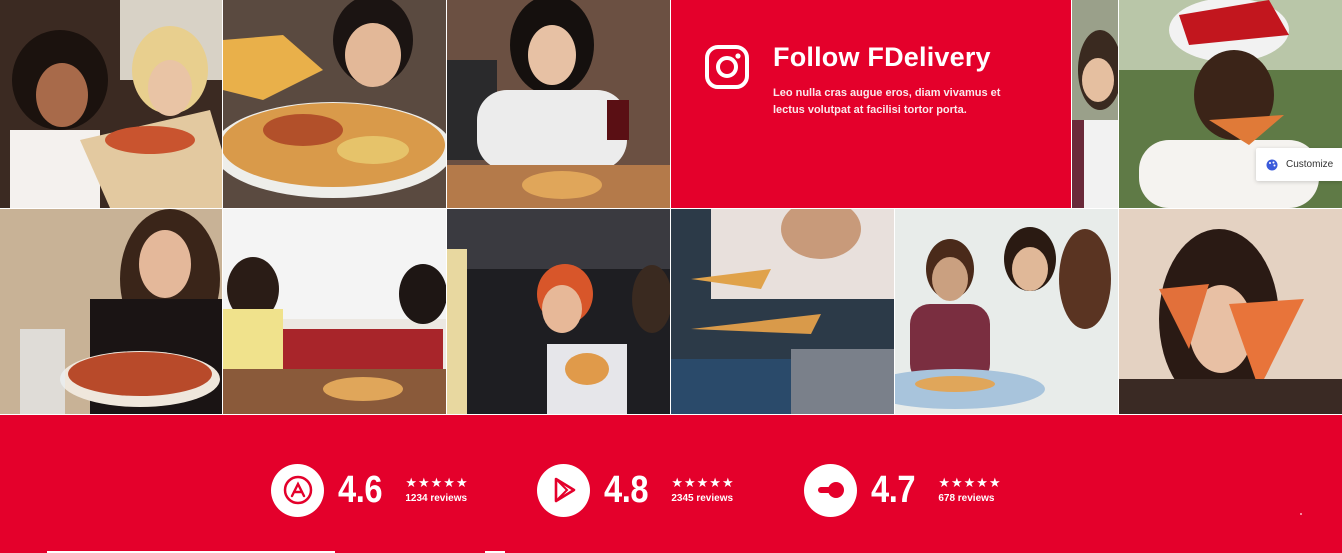  Describe the element at coordinates (1095, 104) in the screenshot. I see `photo-woman-smiling` at that location.